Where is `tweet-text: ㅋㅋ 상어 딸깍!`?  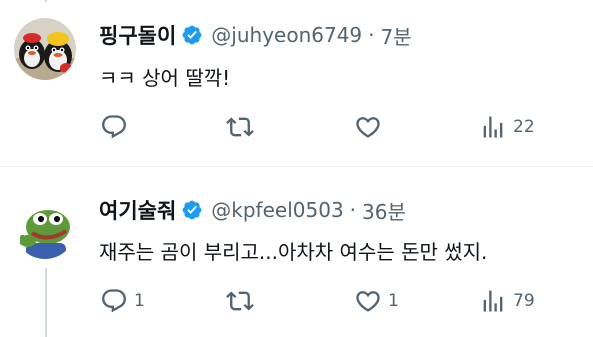
tweet-text: ㅋㅋ 상어 딸깍! is located at coordinates (165, 78).